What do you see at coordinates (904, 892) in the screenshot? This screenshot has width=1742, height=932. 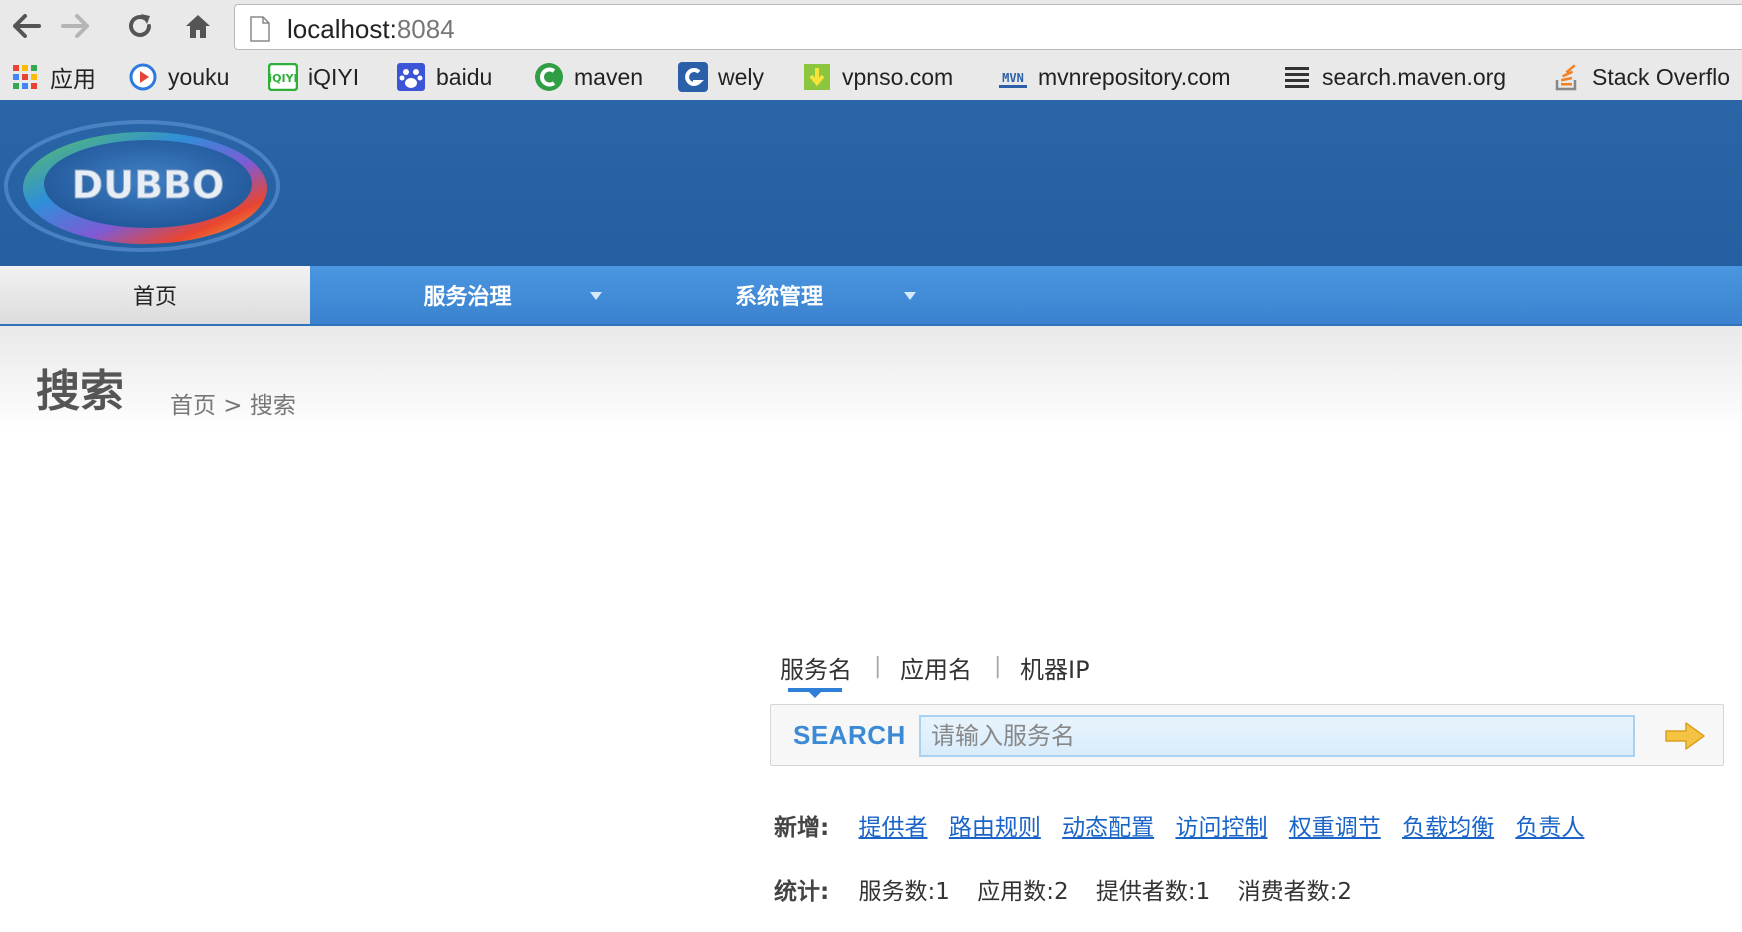 I see `stat-service-count: 服务数:1` at bounding box center [904, 892].